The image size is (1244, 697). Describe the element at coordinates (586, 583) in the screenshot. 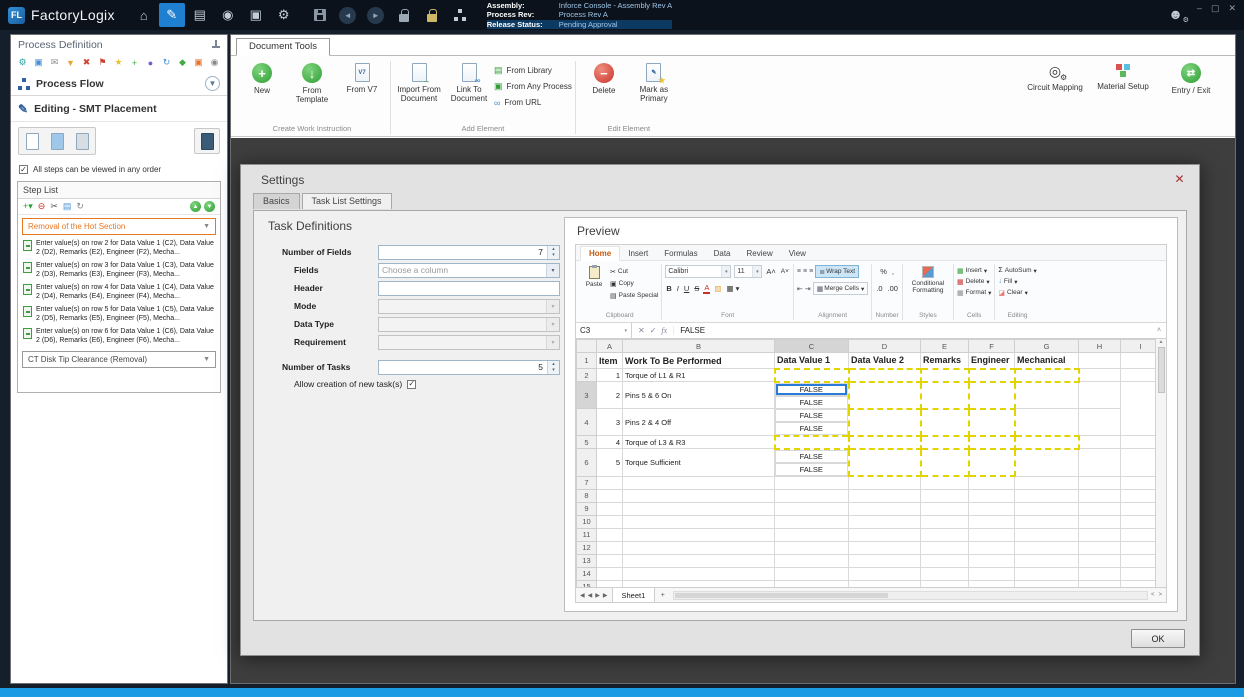

I see `row-header-15: 15` at that location.